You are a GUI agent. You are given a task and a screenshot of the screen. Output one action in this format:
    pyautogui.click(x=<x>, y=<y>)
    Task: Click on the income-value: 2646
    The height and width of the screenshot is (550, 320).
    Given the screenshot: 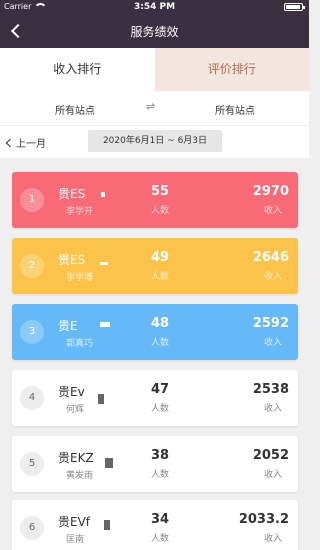 What is the action you would take?
    pyautogui.click(x=270, y=257)
    